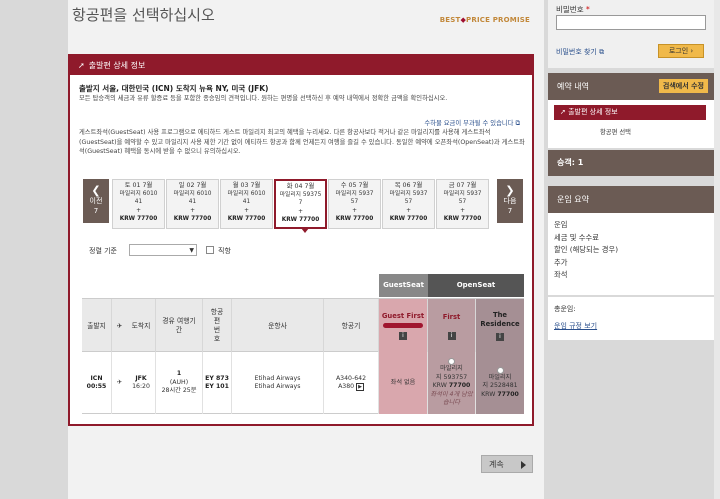 The image size is (720, 499). Describe the element at coordinates (278, 326) in the screenshot. I see `col-airline: 운항사` at that location.